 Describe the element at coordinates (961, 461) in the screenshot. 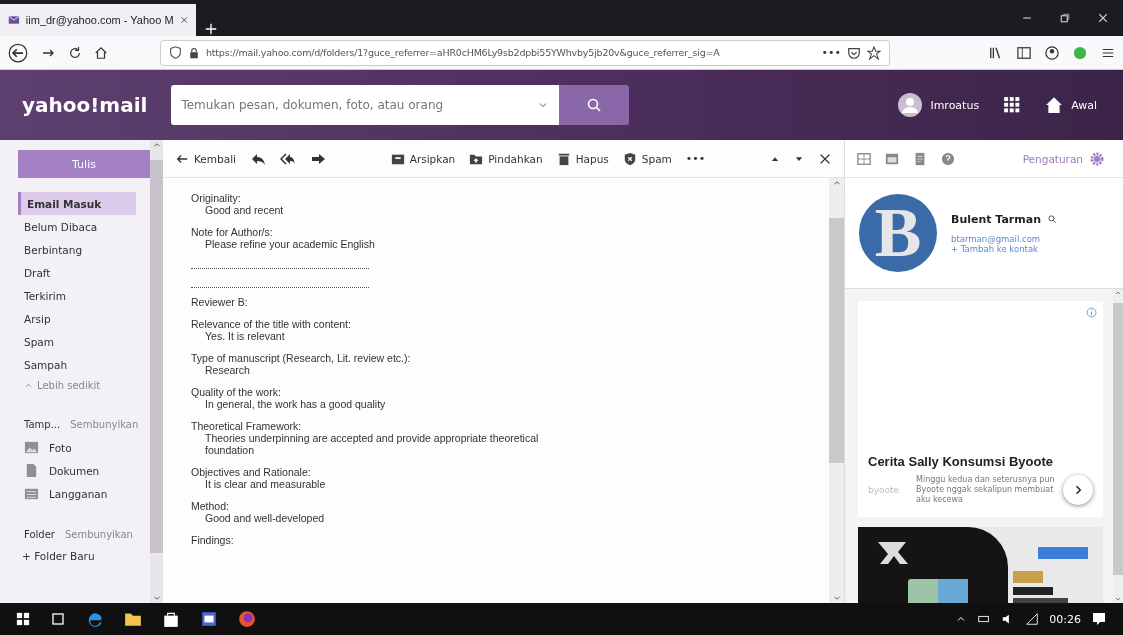

I see `ad-title: Cerita Sally Konsumsi Byoote` at that location.